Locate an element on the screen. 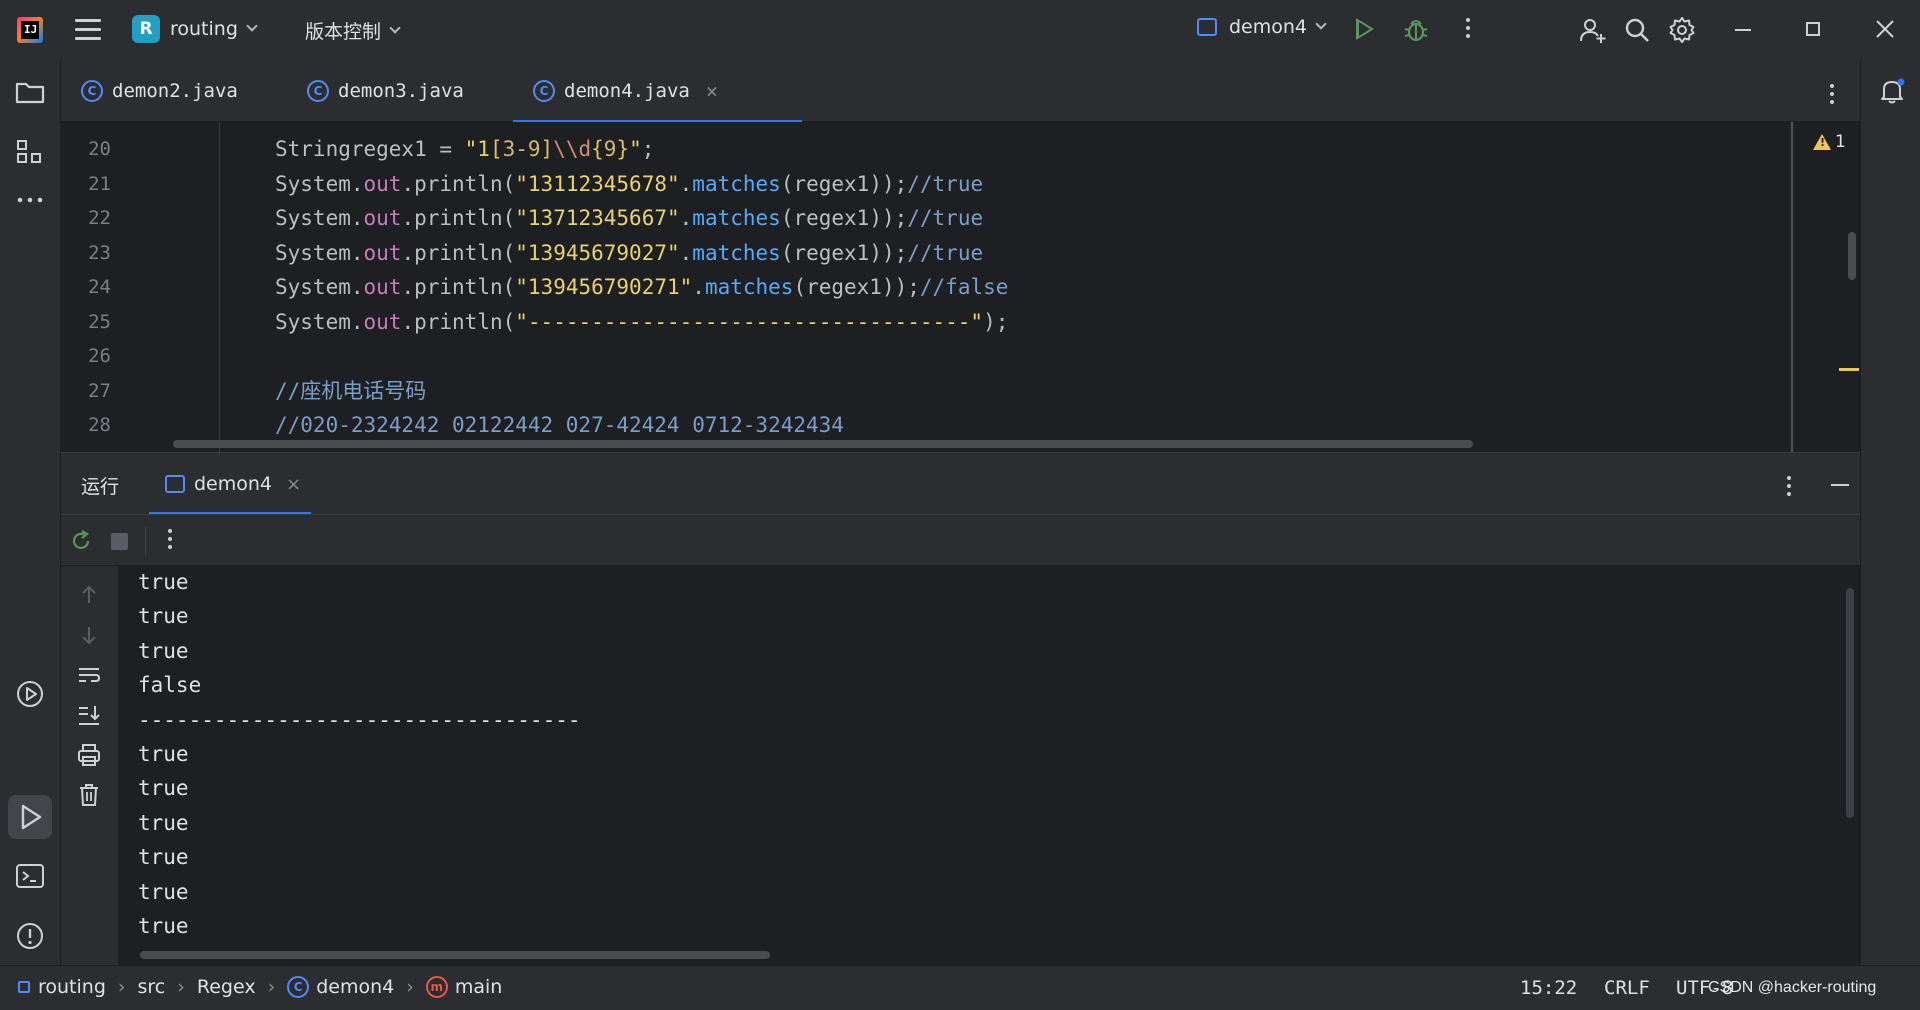 The height and width of the screenshot is (1010, 1920). intellij-logo-icon: IJ is located at coordinates (30, 30).